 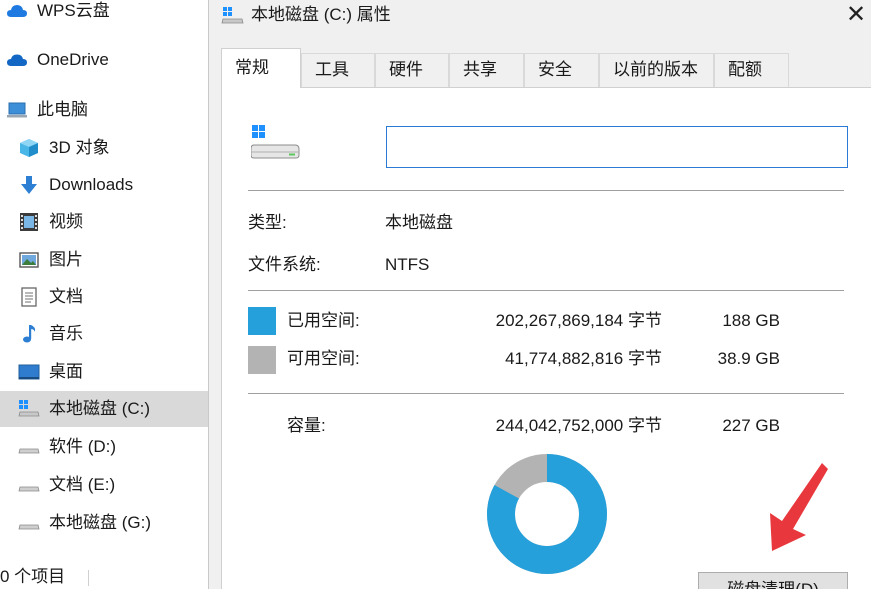 What do you see at coordinates (578, 425) in the screenshot?
I see `capacity-bytes: 244,042,752,000 字节` at bounding box center [578, 425].